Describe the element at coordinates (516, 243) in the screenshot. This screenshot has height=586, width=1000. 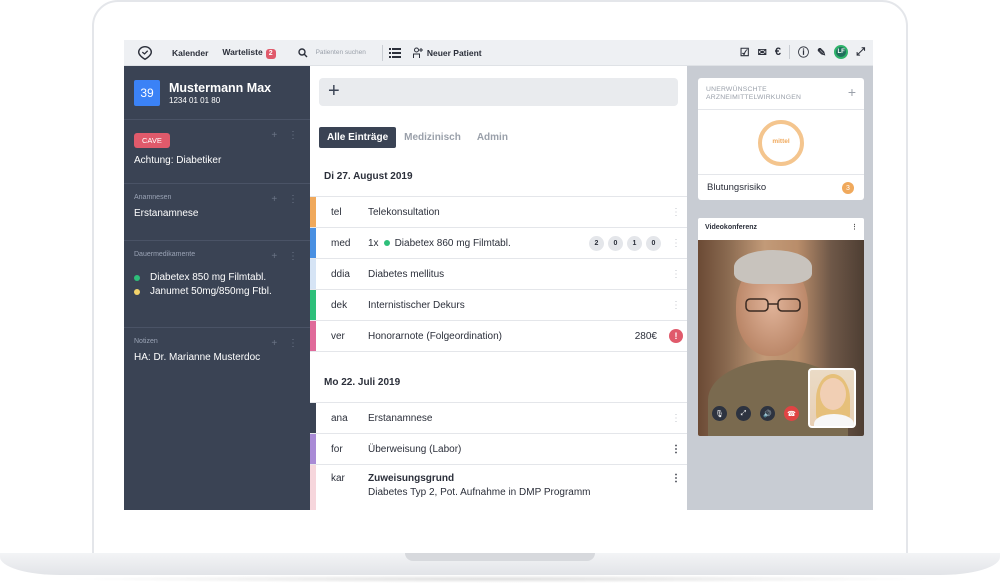
I see `entry-text-container: 1x Diabetex 860 mg Filmtabl. 2 0 1 0` at that location.